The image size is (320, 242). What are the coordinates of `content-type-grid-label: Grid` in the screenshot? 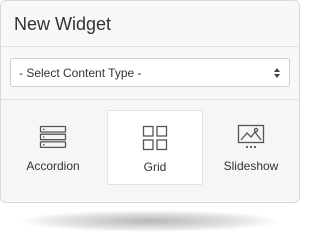 It's located at (155, 167).